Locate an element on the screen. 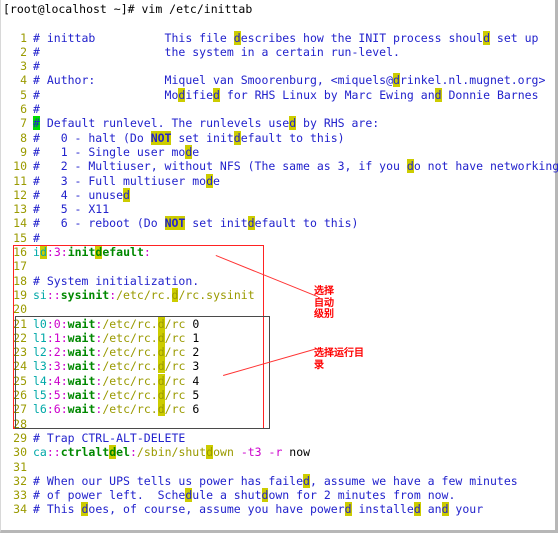 The height and width of the screenshot is (533, 558). line-number: 13 is located at coordinates (20, 209).